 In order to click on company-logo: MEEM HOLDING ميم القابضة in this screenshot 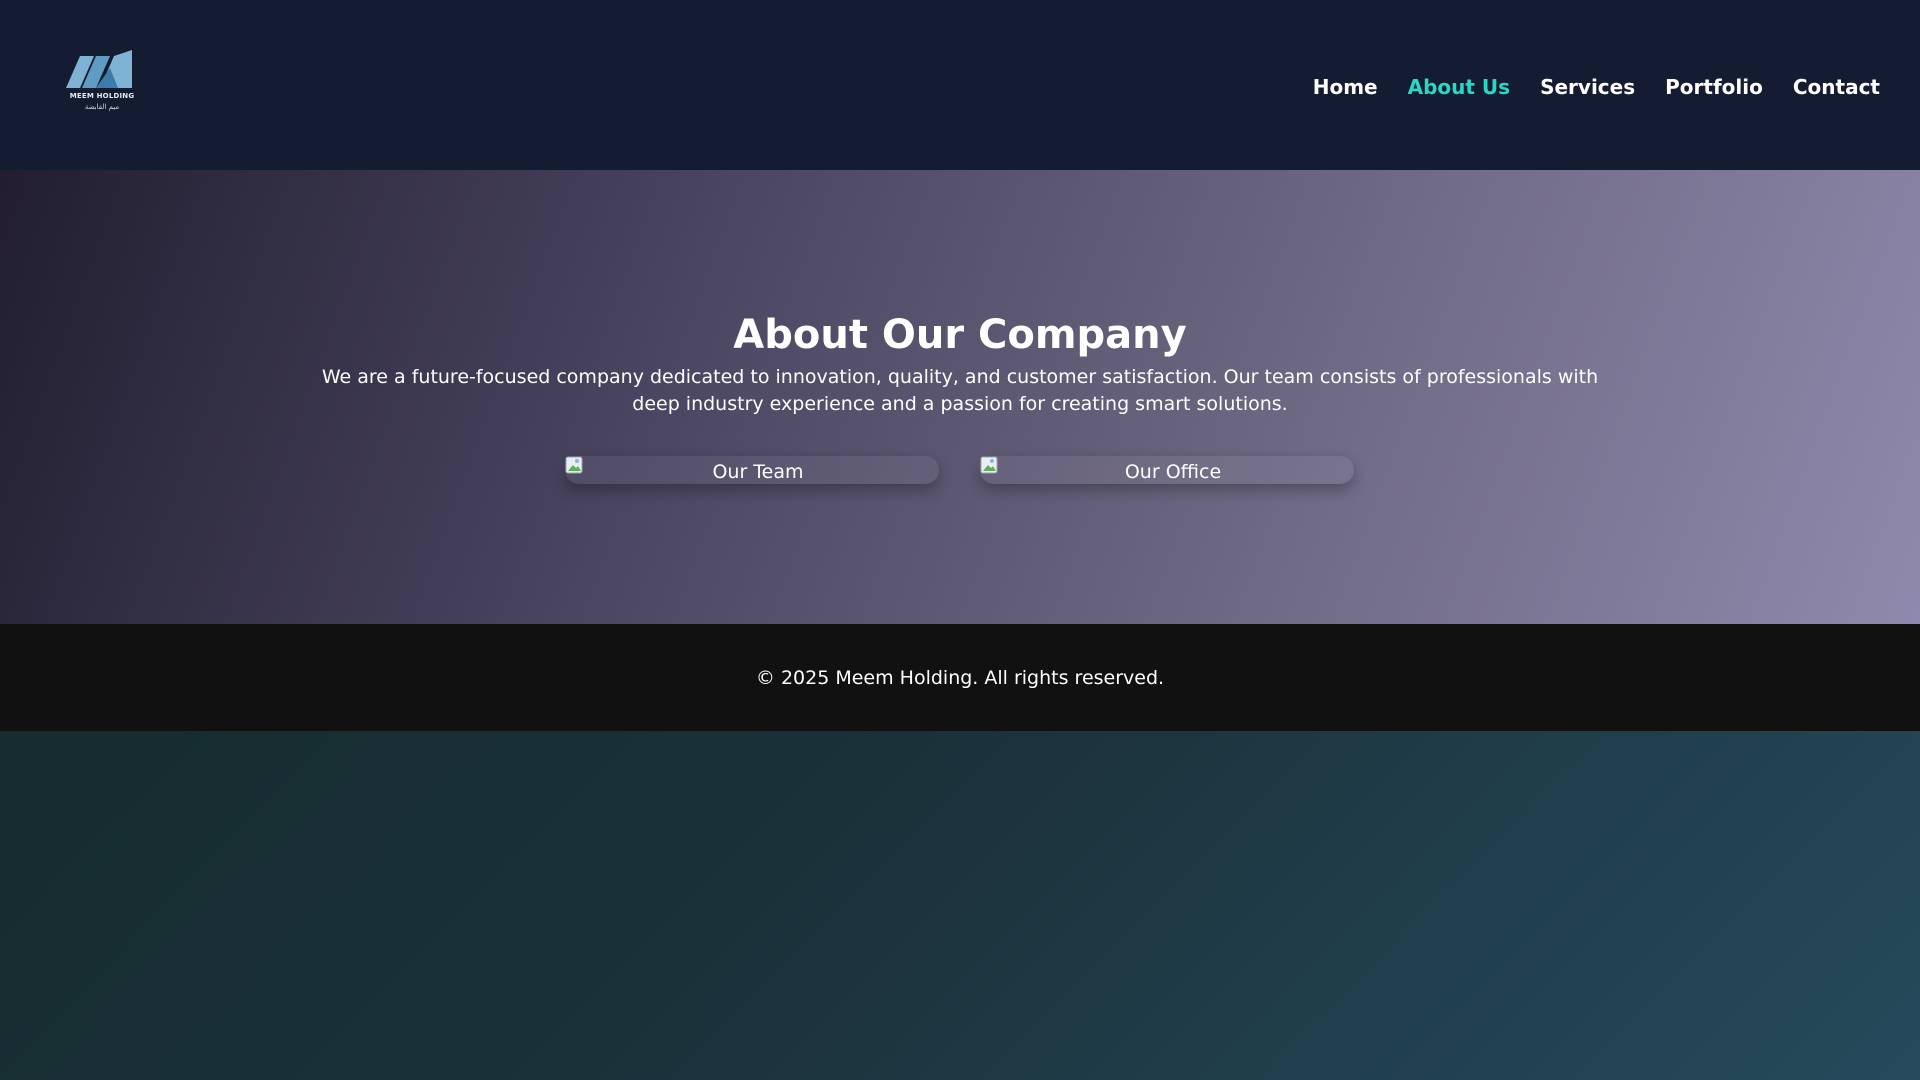, I will do `click(102, 82)`.